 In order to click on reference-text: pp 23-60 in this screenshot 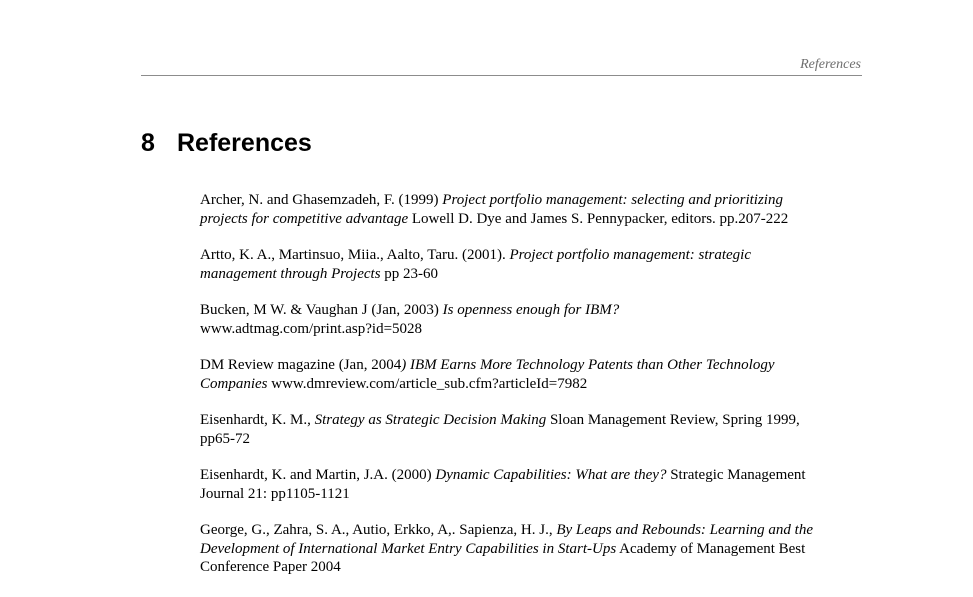, I will do `click(409, 273)`.